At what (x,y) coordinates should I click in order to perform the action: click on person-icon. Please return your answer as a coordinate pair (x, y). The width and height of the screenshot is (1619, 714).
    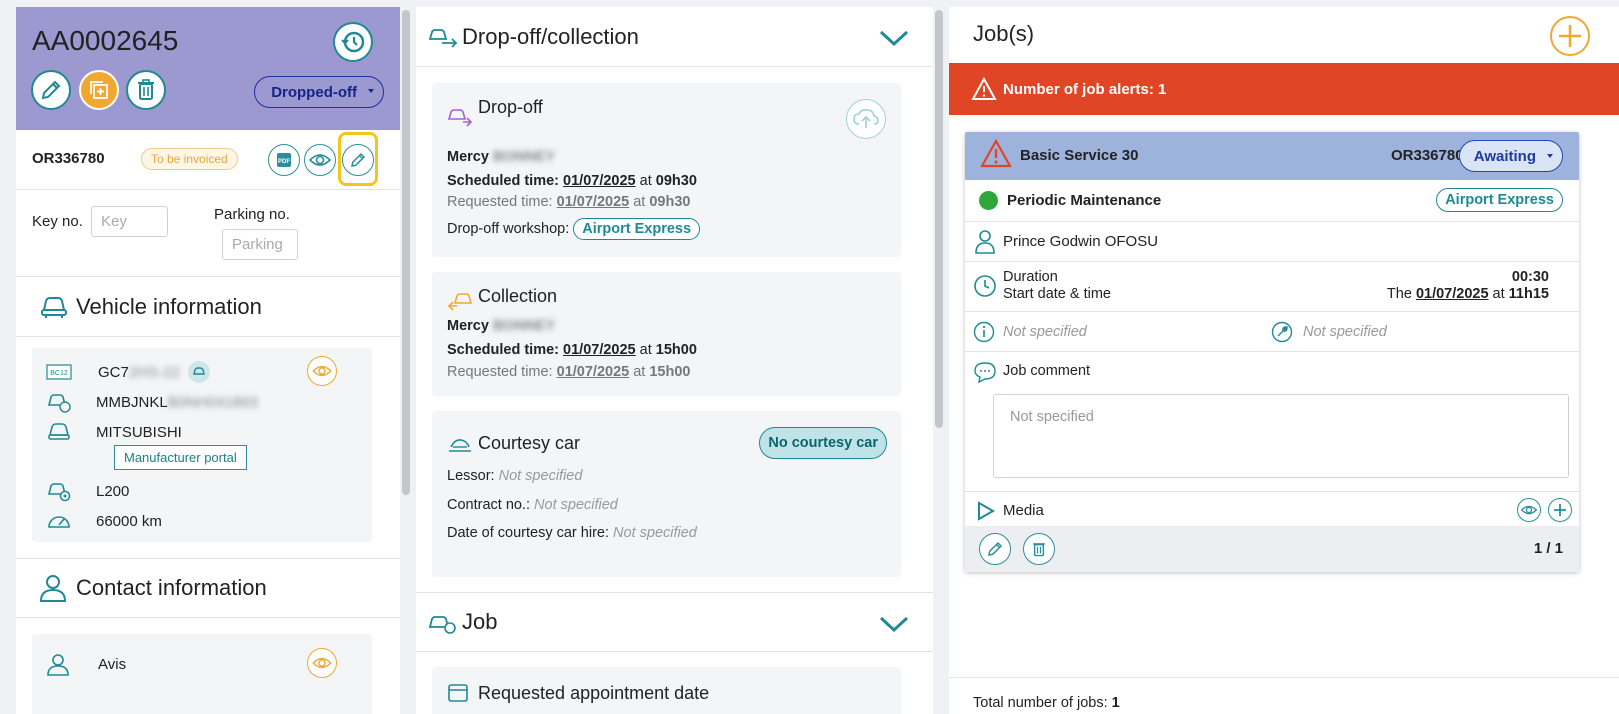
    Looking at the image, I should click on (61, 664).